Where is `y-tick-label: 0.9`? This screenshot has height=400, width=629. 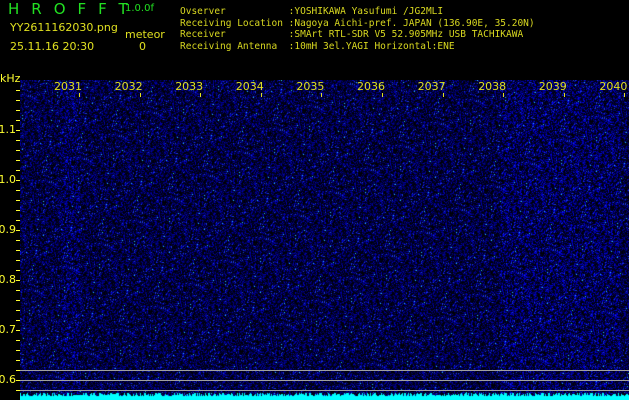 y-tick-label: 0.9 is located at coordinates (8, 229).